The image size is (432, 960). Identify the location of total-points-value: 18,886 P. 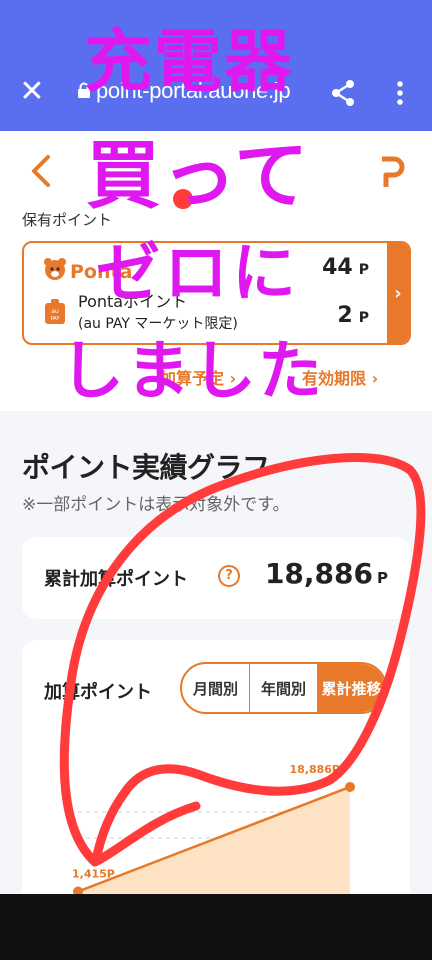
(326, 573).